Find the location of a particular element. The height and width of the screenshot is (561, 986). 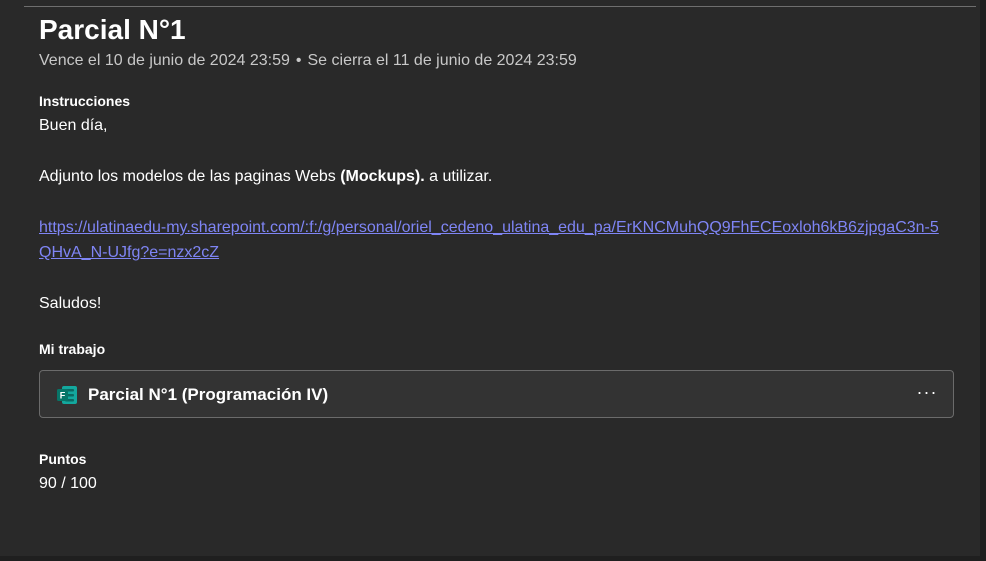

instructions-label: Instrucciones is located at coordinates (85, 101).